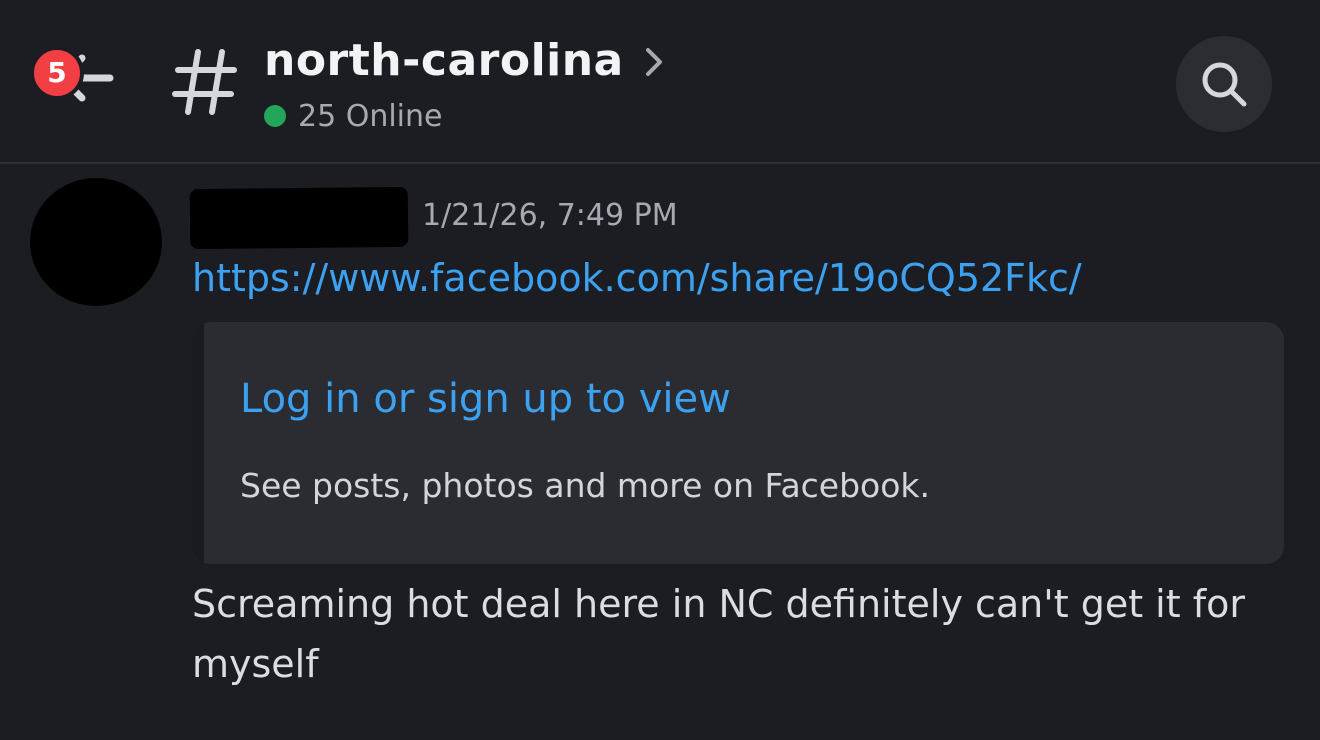 The height and width of the screenshot is (740, 1320). What do you see at coordinates (444, 60) in the screenshot?
I see `channel-name: north-carolina` at bounding box center [444, 60].